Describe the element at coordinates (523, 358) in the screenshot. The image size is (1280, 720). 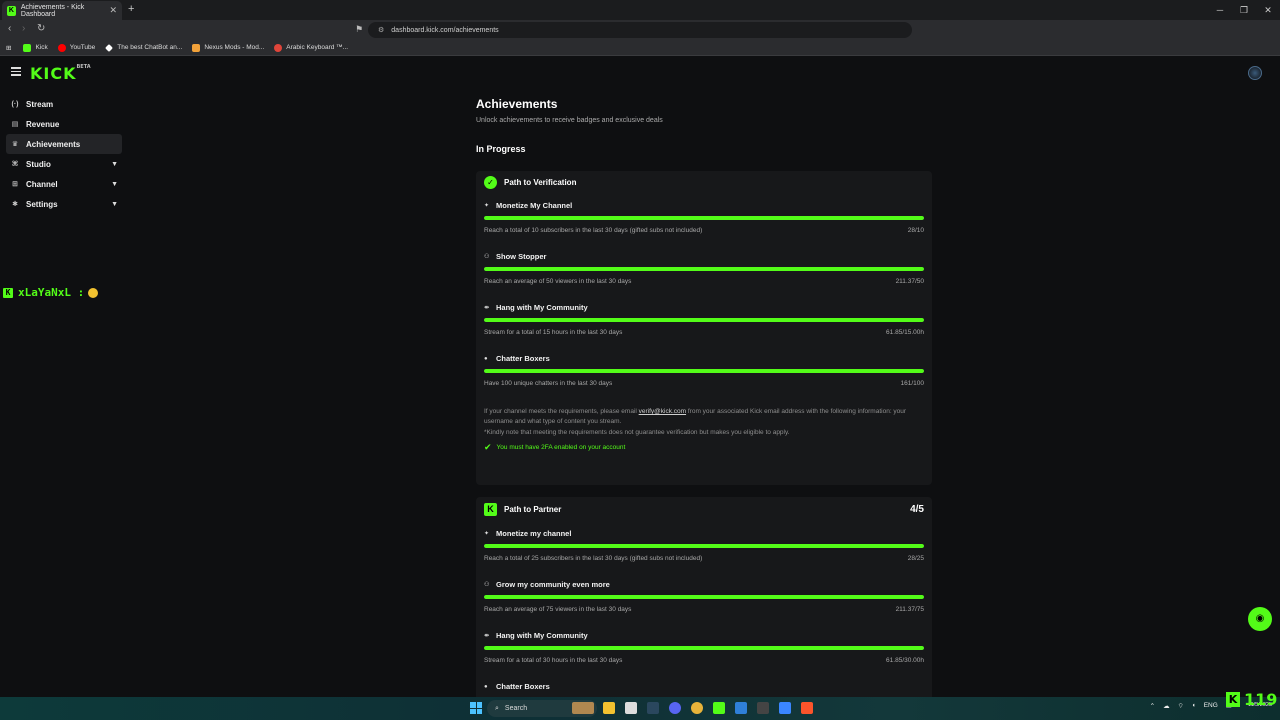
I see `task-name: Chatter Boxers` at that location.